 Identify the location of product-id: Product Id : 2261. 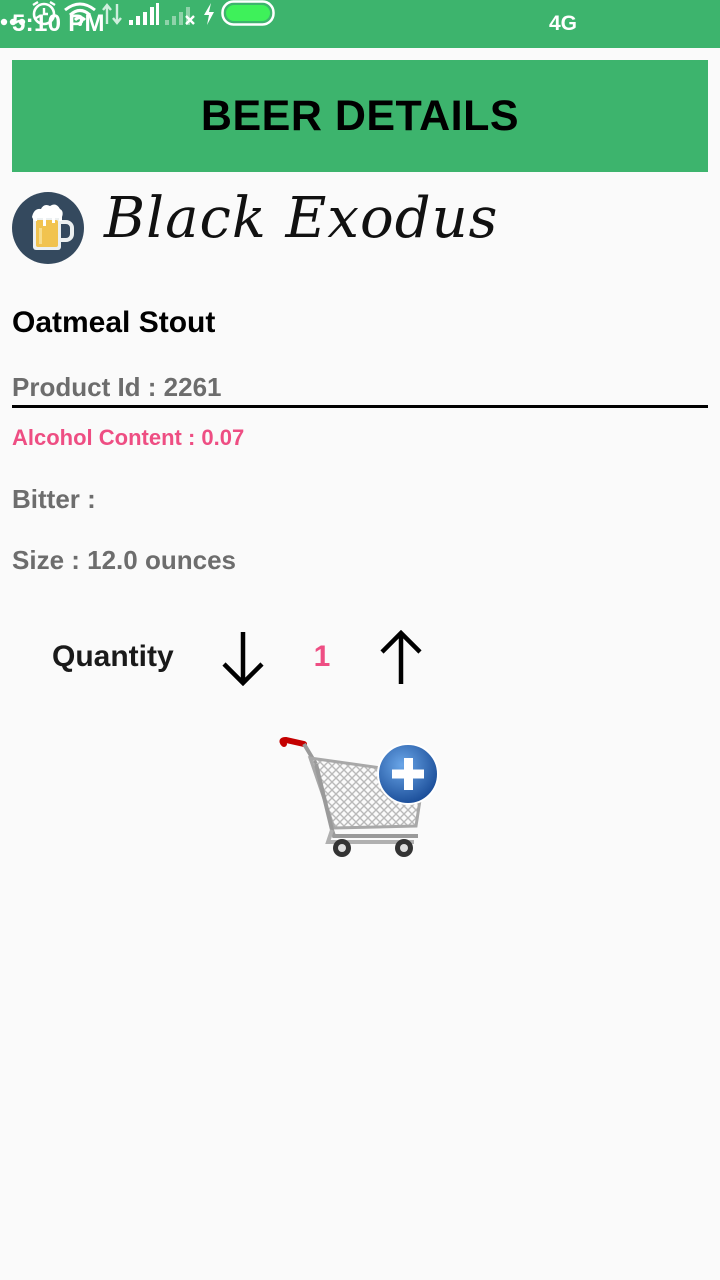
(117, 387).